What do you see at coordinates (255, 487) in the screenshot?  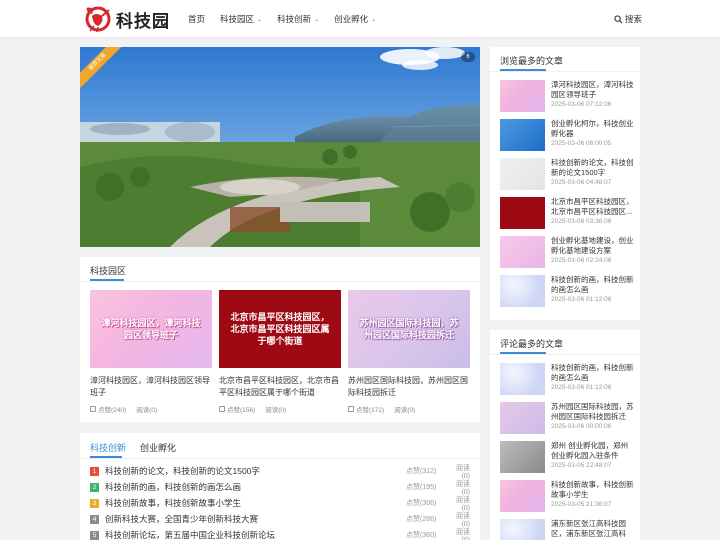 I see `list-title: 科技创新的画，科技创新的画怎么画` at bounding box center [255, 487].